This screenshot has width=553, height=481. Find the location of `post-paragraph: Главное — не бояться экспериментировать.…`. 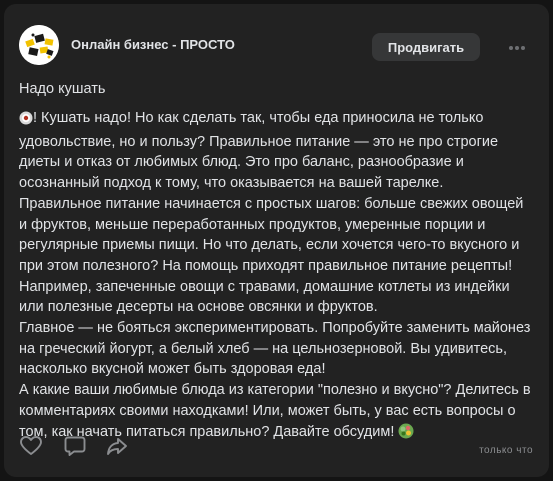

post-paragraph: Главное — не бояться экспериментировать.… is located at coordinates (275, 349).